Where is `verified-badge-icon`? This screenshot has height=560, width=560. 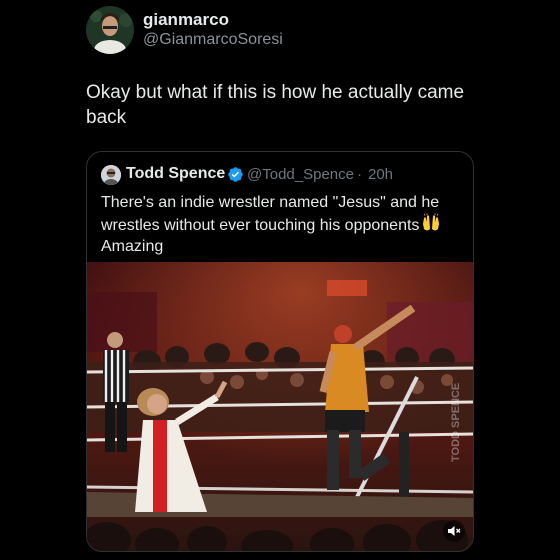 verified-badge-icon is located at coordinates (235, 174).